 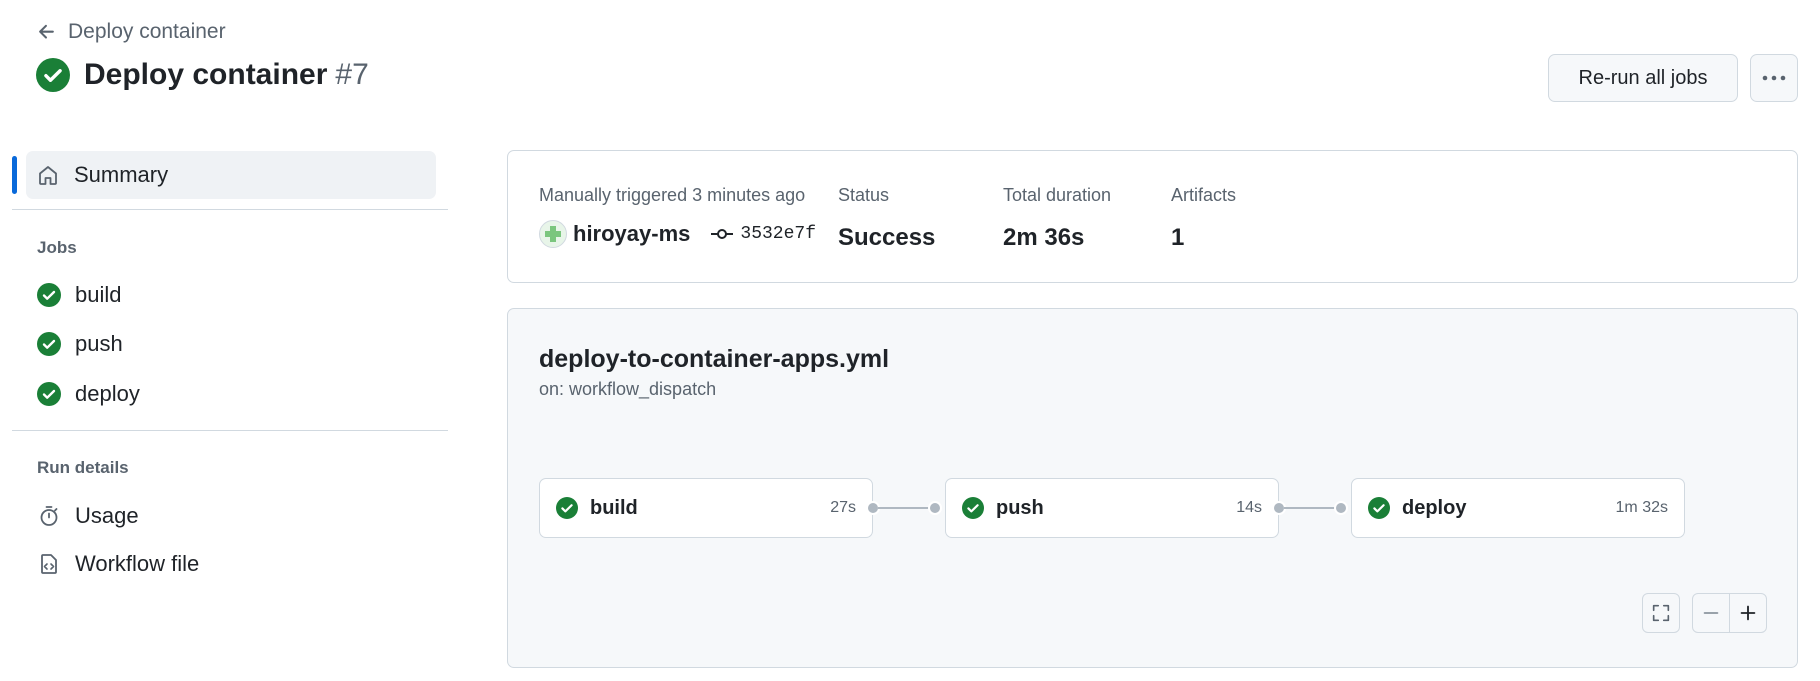 I want to click on workflow-file-name: deploy-to-container-apps.yml, so click(x=714, y=359).